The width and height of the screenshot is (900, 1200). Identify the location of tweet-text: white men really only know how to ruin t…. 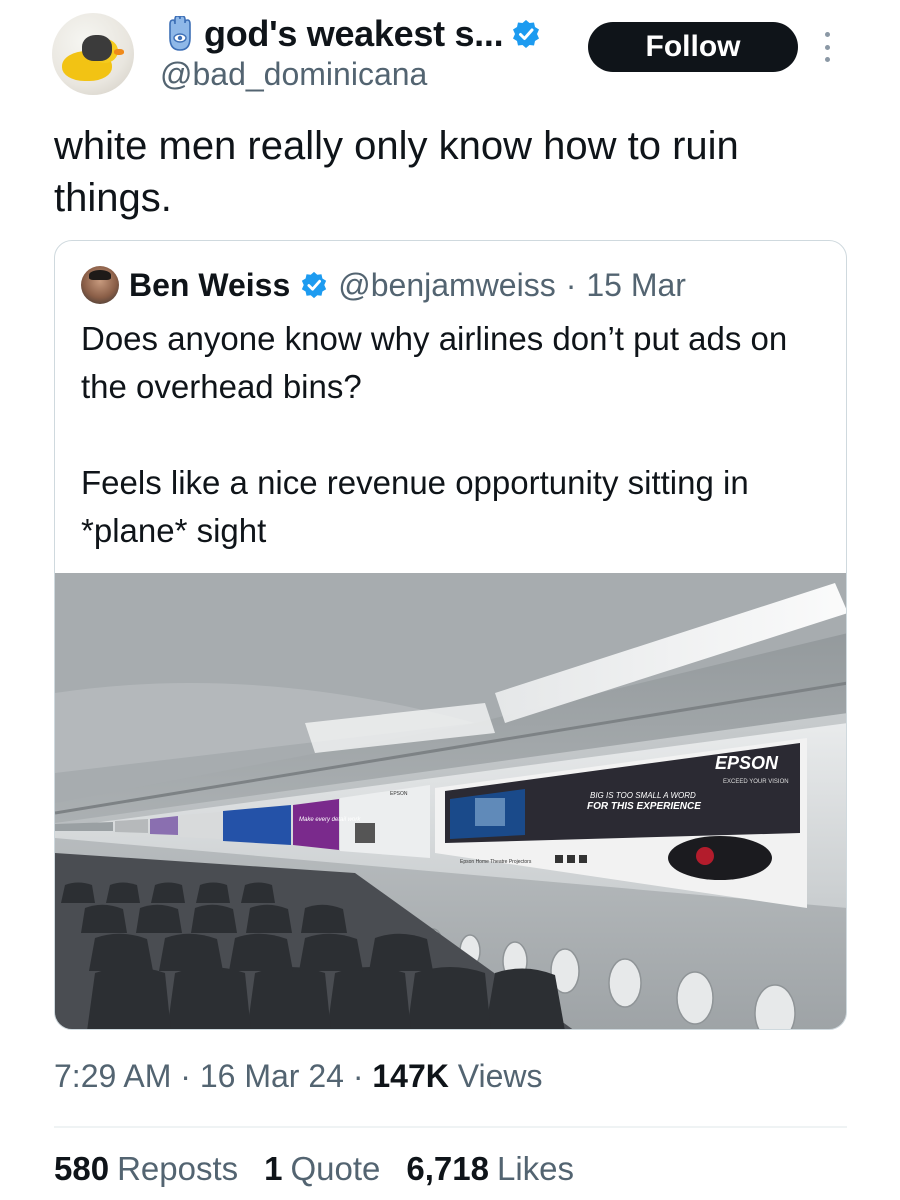
(396, 172).